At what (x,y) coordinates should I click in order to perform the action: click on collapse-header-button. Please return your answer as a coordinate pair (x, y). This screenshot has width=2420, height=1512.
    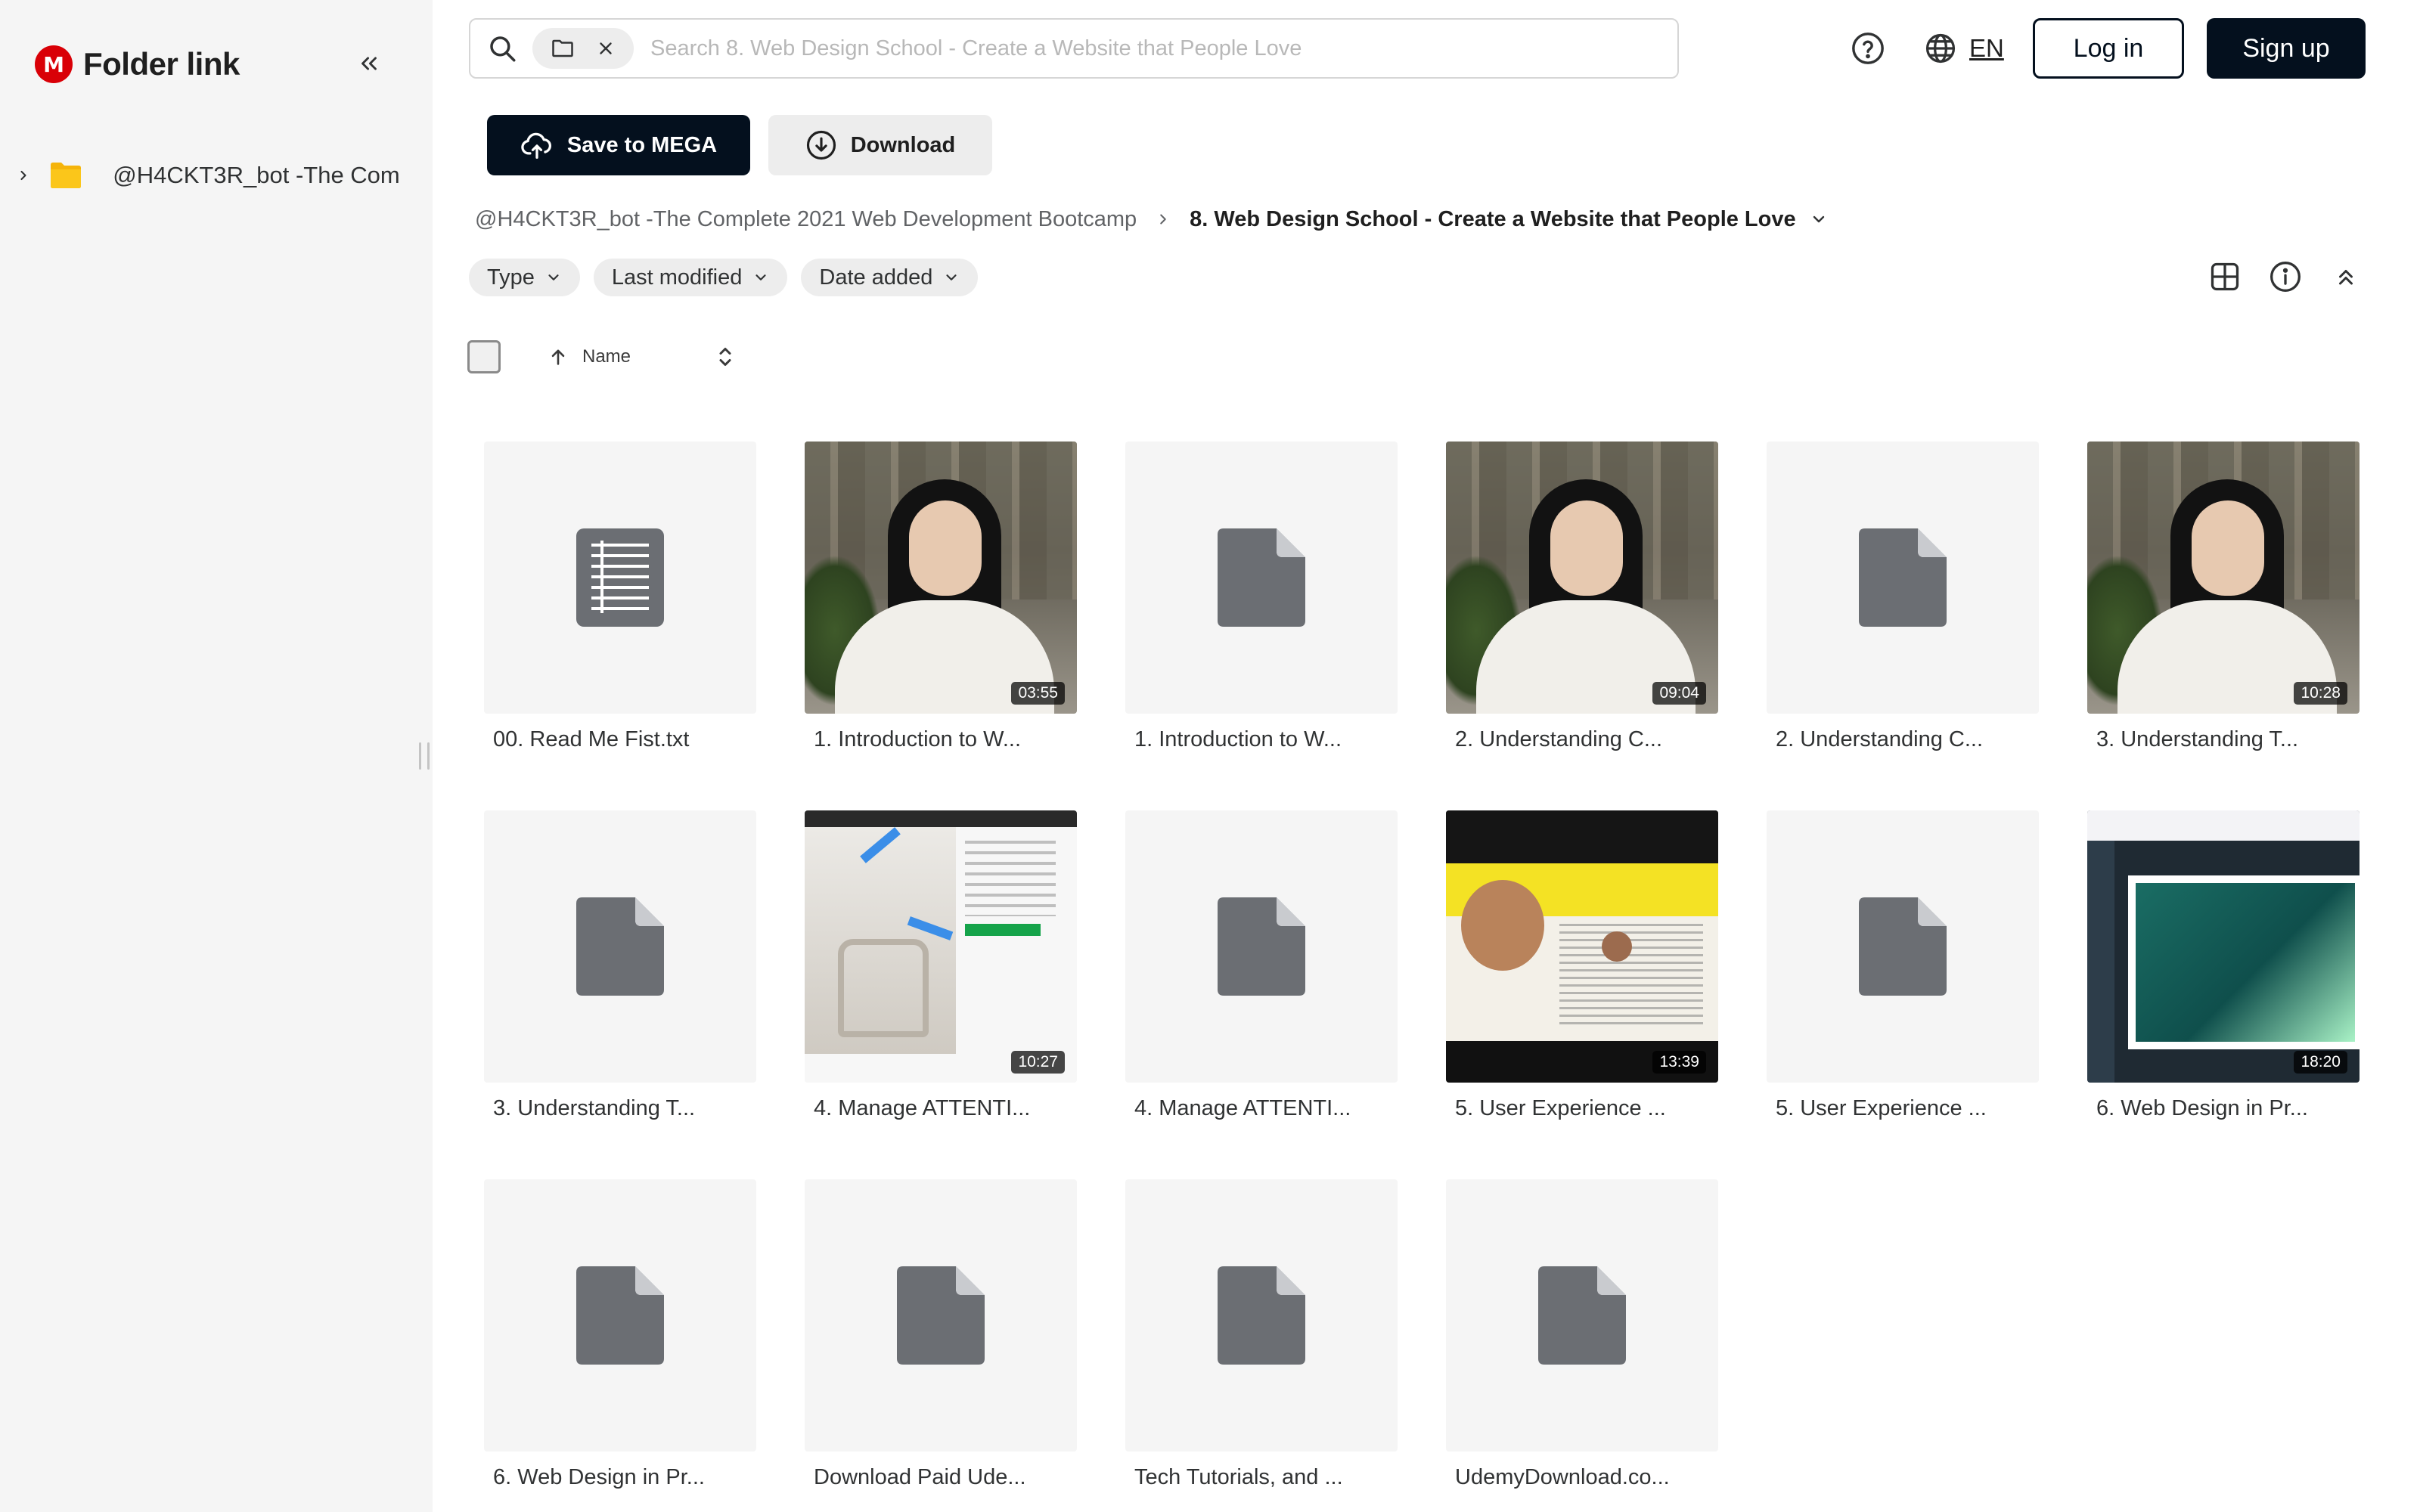
    Looking at the image, I should click on (2346, 276).